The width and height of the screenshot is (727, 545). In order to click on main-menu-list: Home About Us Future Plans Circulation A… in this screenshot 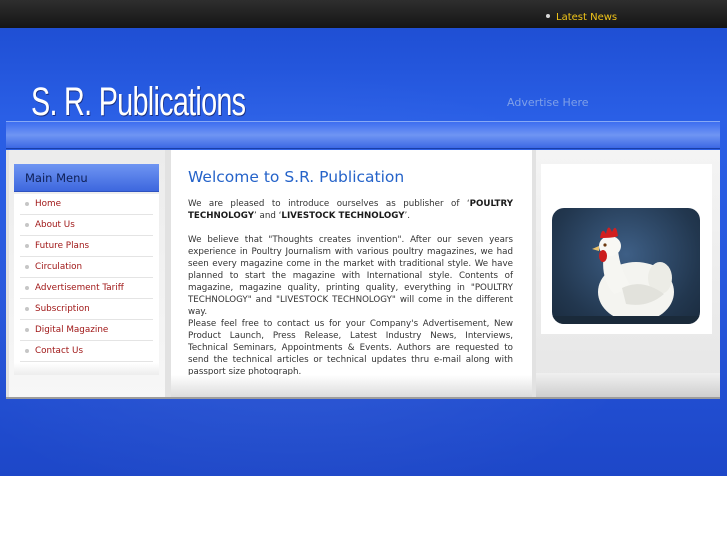, I will do `click(86, 284)`.